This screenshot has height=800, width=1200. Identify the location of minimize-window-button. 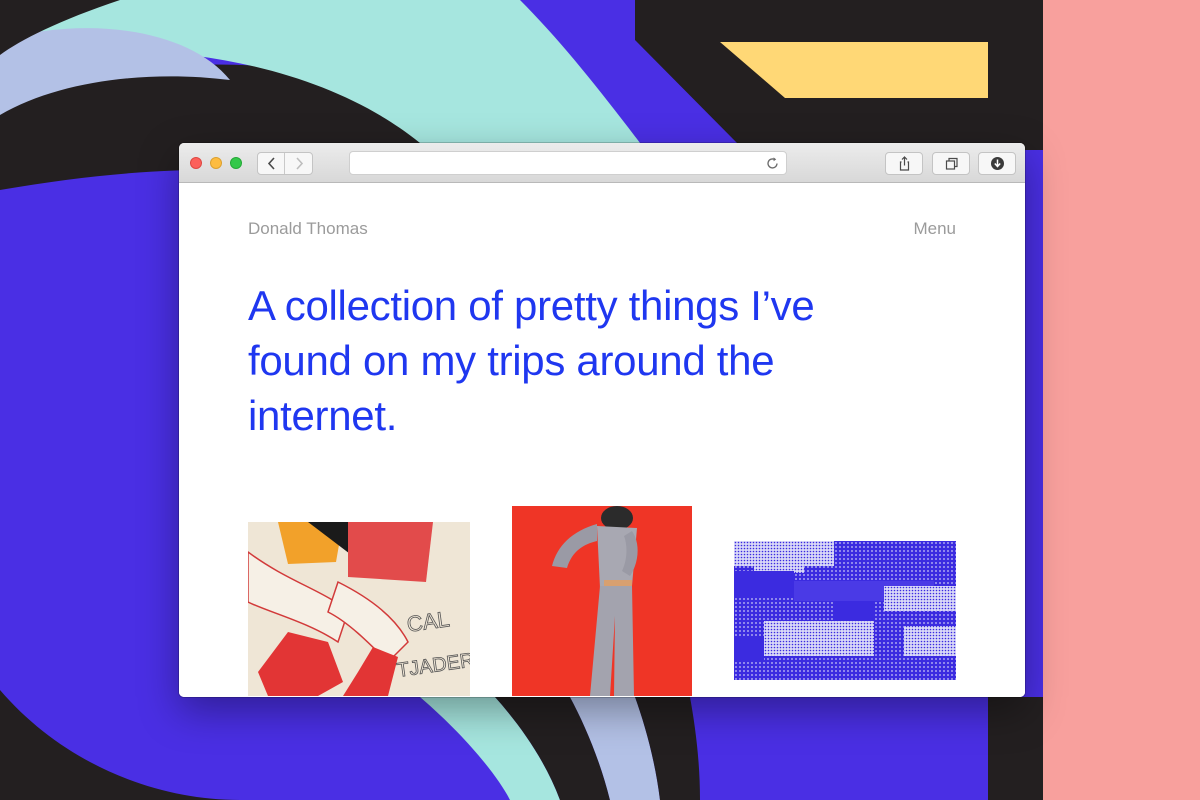
(216, 163).